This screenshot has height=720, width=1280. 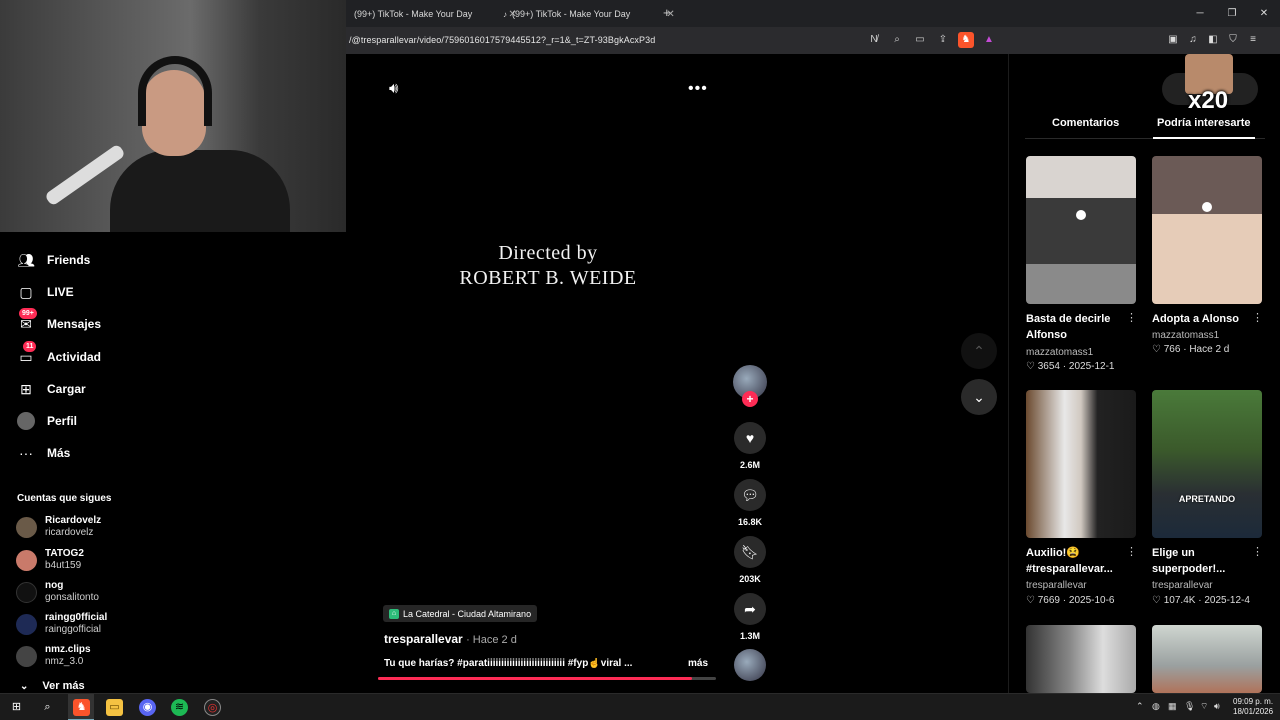 I want to click on follow-plus-icon: +, so click(x=750, y=399).